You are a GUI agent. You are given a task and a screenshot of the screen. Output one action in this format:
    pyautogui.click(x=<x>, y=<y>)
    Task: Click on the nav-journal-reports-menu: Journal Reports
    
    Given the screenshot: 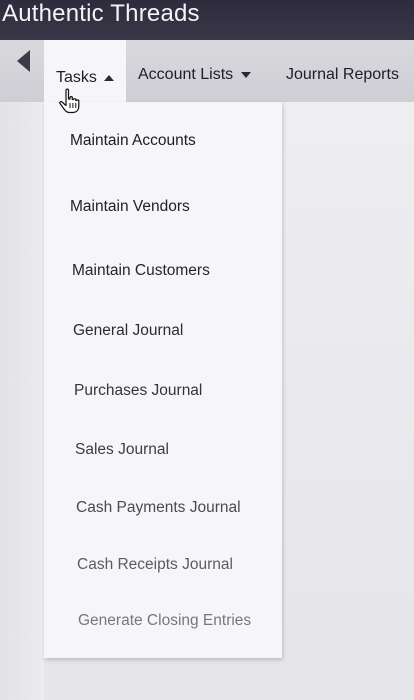 What is the action you would take?
    pyautogui.click(x=342, y=75)
    